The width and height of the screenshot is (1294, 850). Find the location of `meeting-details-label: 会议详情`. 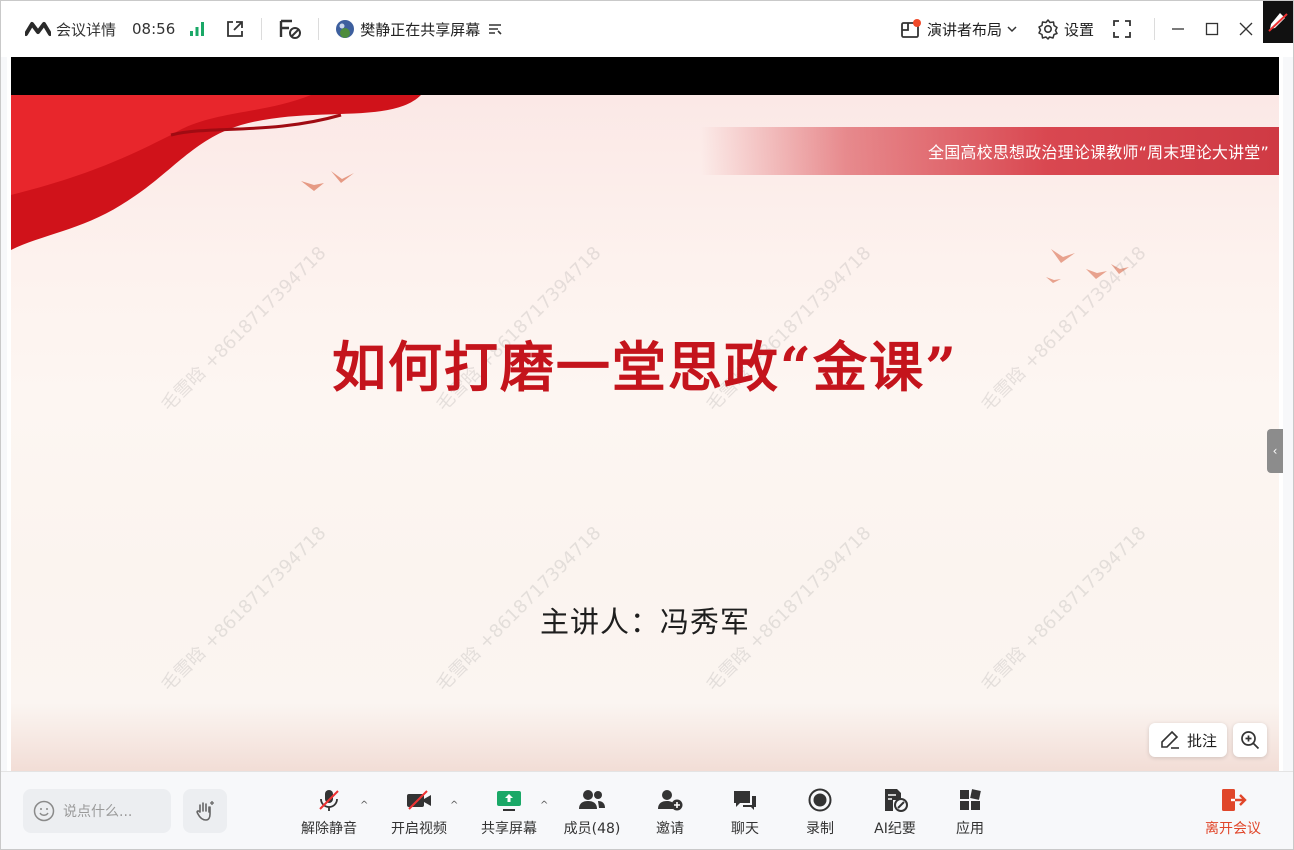

meeting-details-label: 会议详情 is located at coordinates (86, 29).